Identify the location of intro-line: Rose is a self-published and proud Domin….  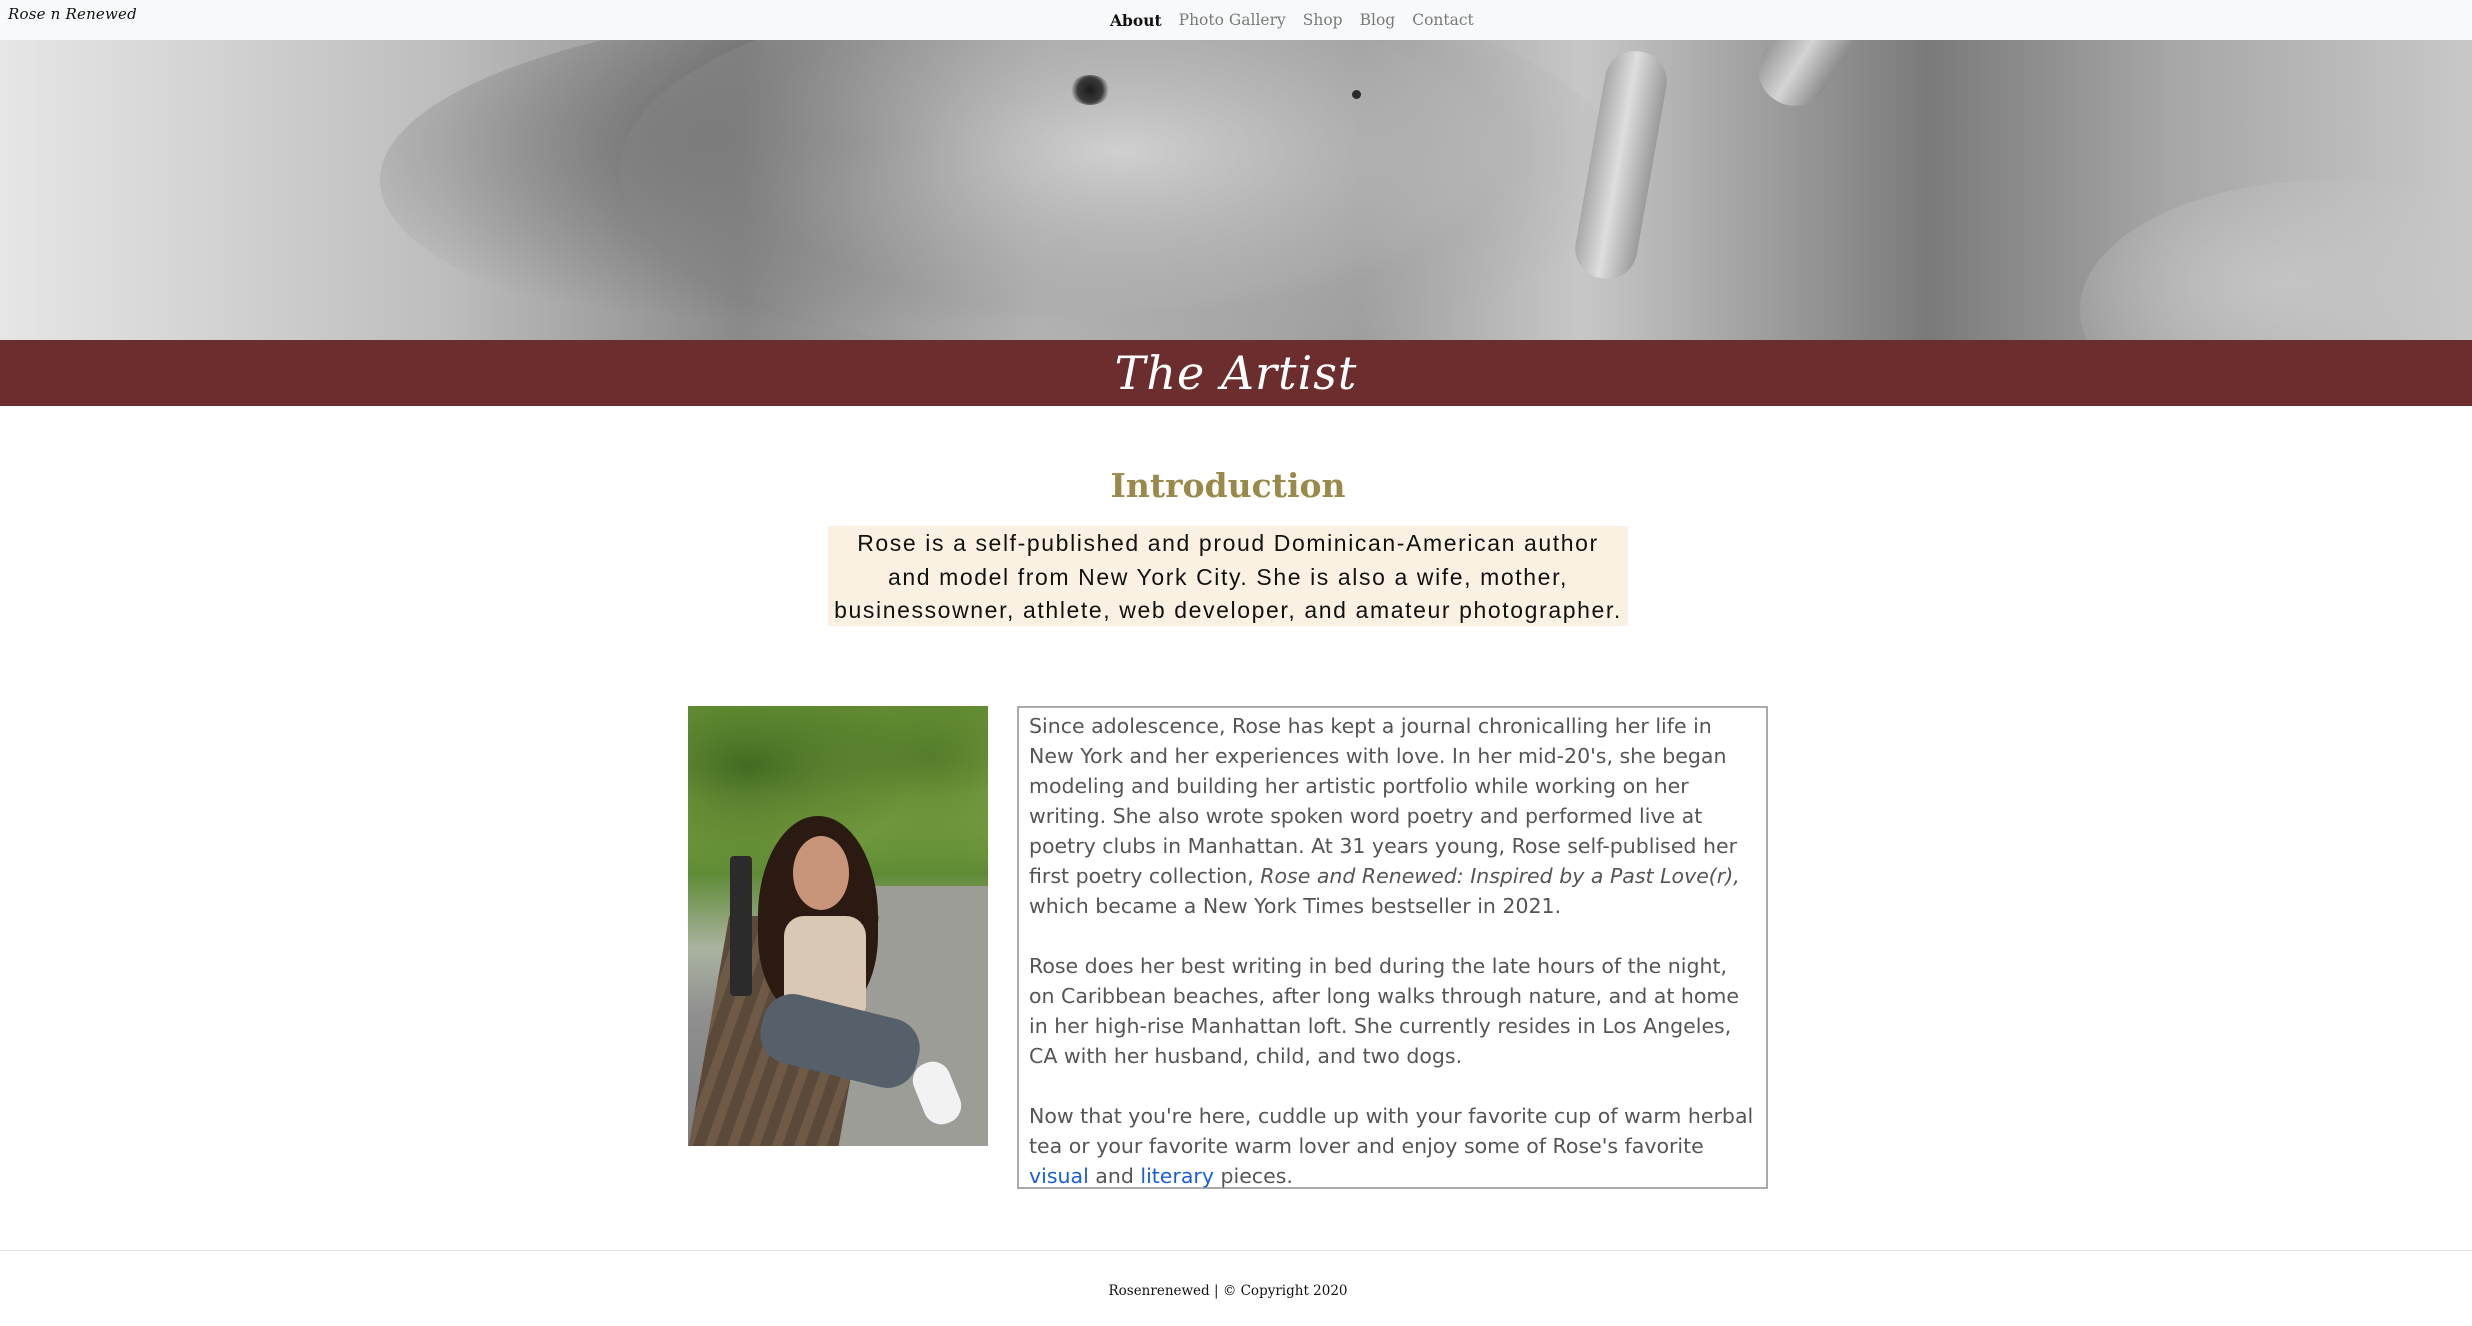
(1228, 543).